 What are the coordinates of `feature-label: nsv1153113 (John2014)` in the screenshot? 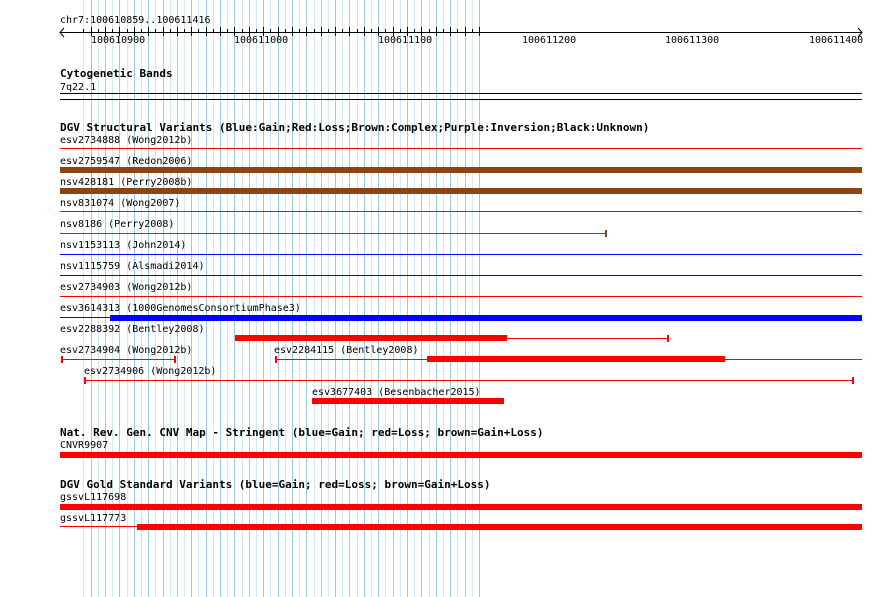 It's located at (123, 245).